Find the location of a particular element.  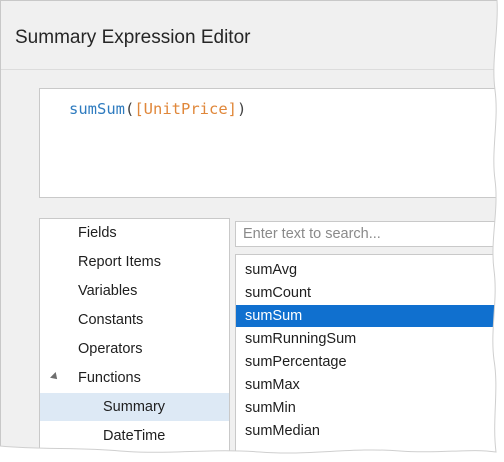

function-item-summin: sumMin is located at coordinates (369, 408).